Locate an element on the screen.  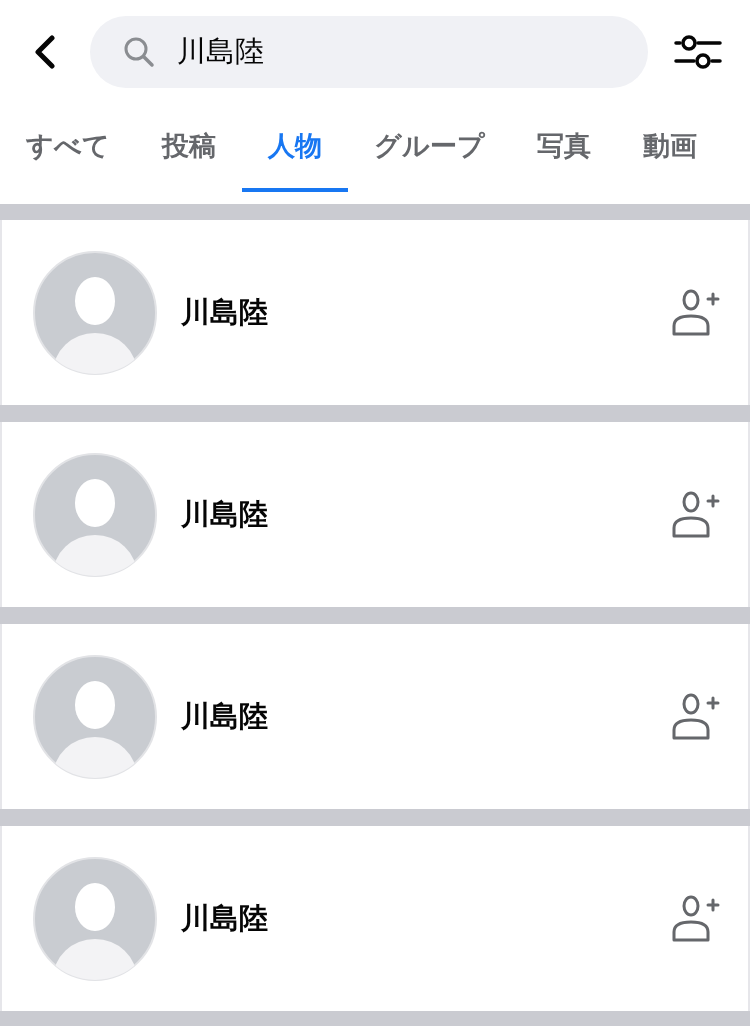
tab: 人物 is located at coordinates (295, 148).